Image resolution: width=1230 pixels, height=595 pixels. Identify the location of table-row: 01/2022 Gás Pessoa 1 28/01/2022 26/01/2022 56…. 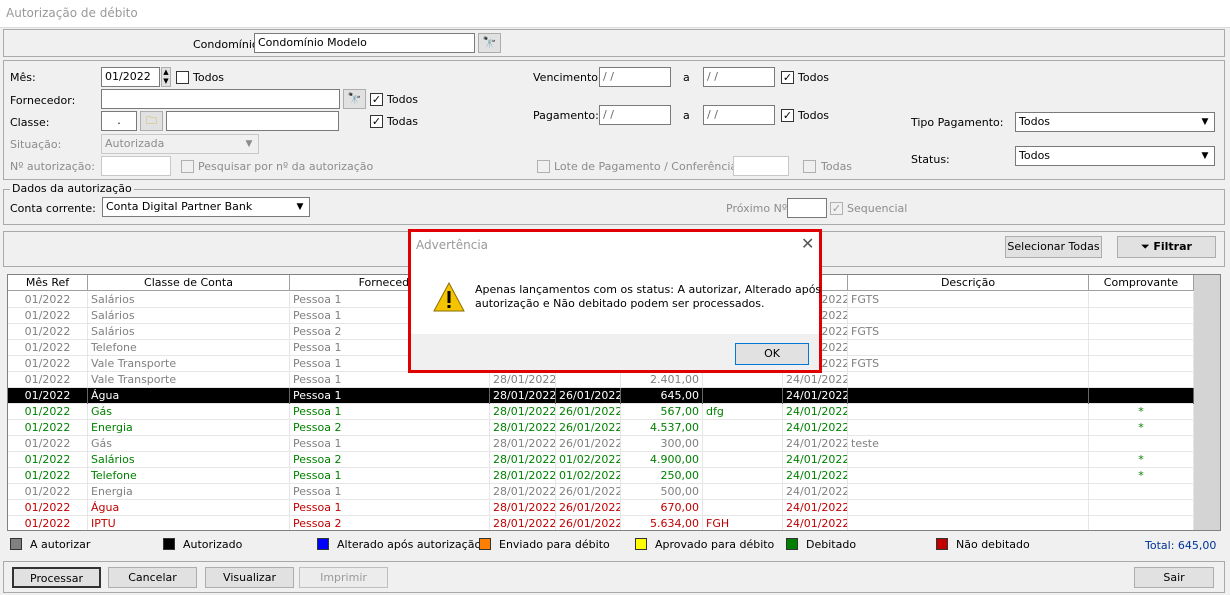
(601, 412).